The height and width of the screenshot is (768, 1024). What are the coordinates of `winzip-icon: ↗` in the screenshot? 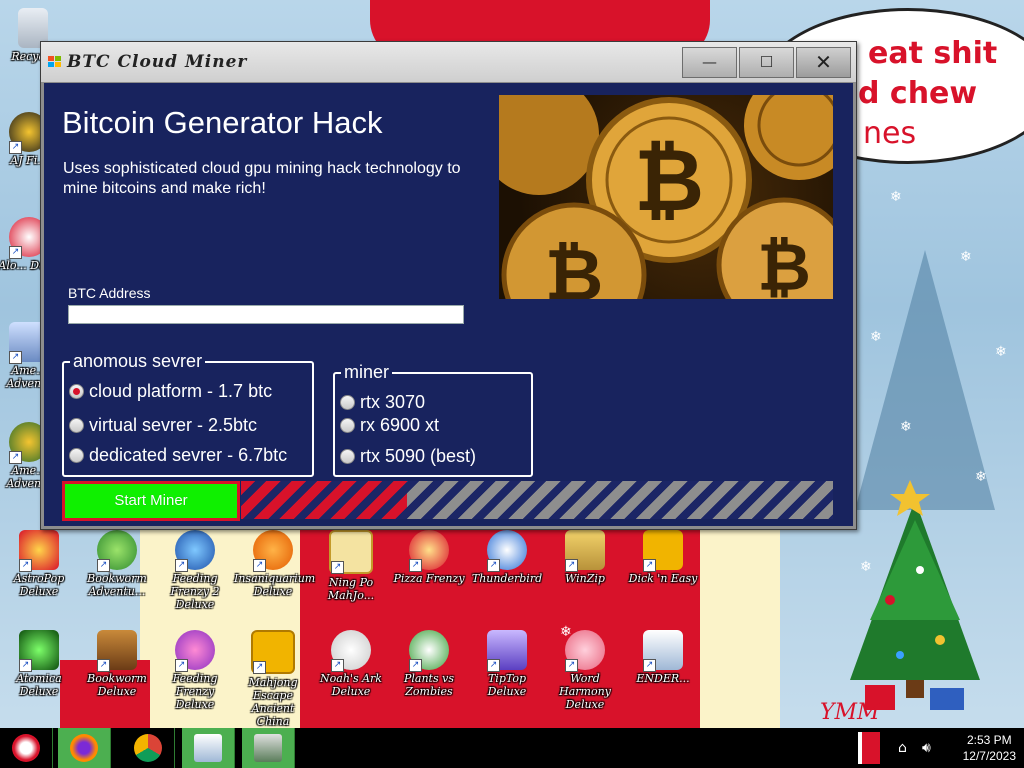 It's located at (585, 551).